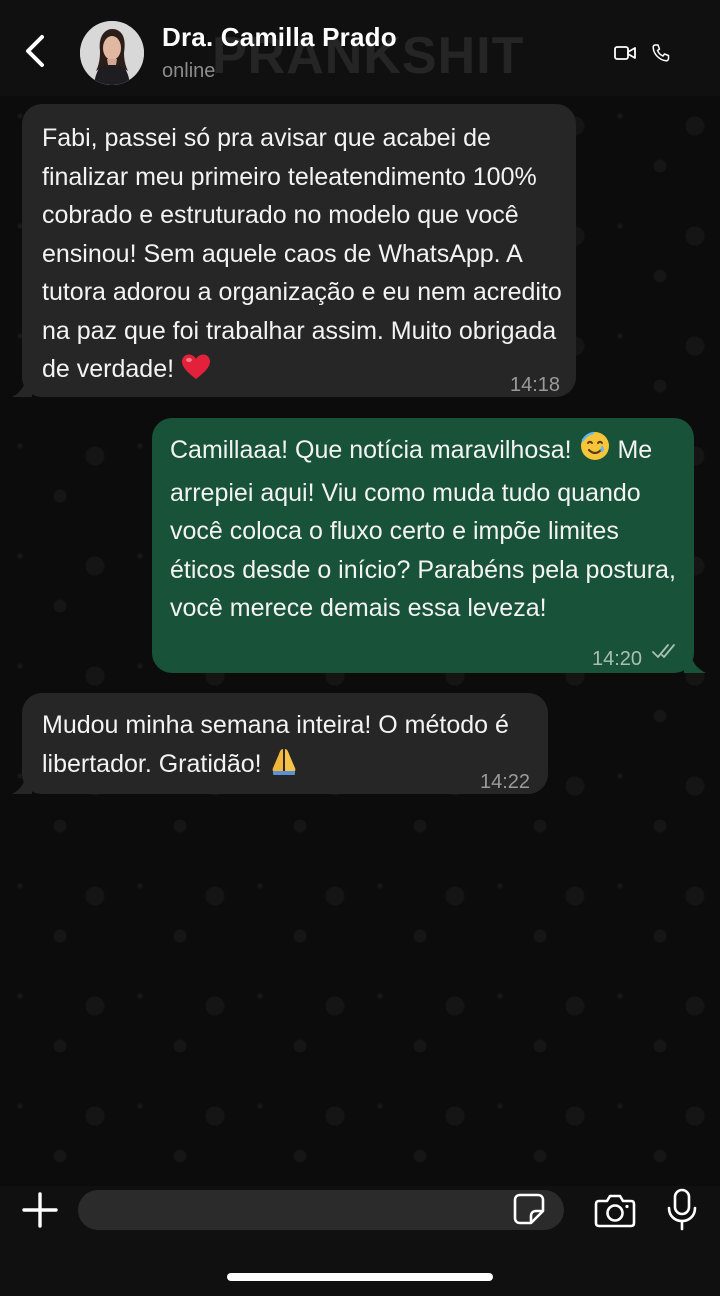 The height and width of the screenshot is (1296, 720). Describe the element at coordinates (36, 51) in the screenshot. I see `back-arrow-icon` at that location.